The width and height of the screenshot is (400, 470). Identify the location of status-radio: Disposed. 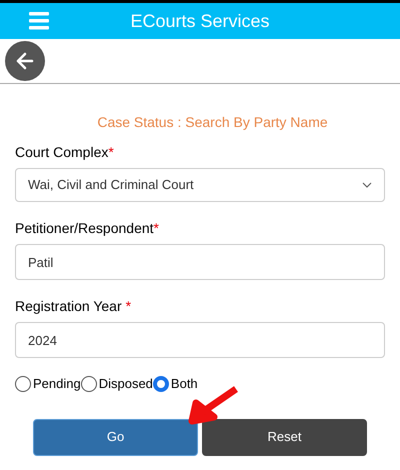
(116, 384).